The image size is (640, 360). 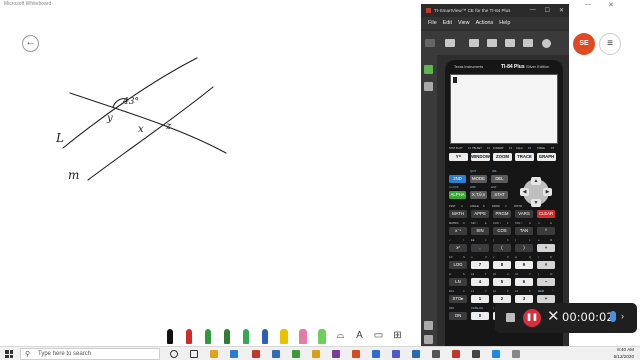 What do you see at coordinates (502, 248) in the screenshot?
I see `key-paren-open: (` at bounding box center [502, 248].